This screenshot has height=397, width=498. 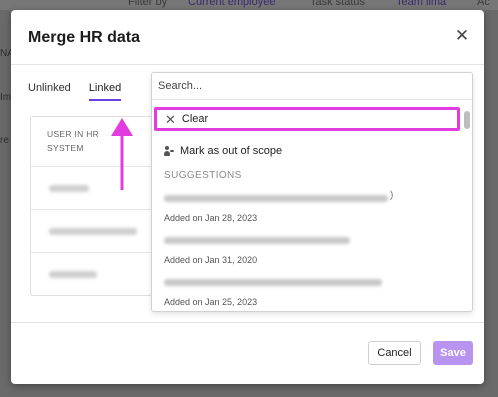 I want to click on suggestion-date: Added on Jan 31, 2020, so click(x=211, y=260).